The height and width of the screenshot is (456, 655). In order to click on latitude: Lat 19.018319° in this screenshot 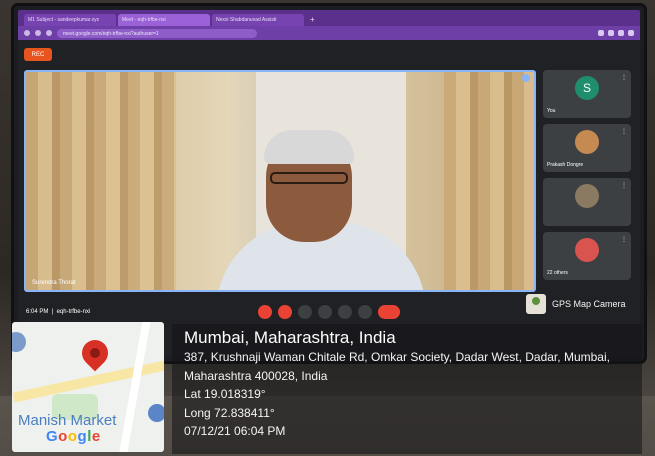, I will do `click(225, 394)`.